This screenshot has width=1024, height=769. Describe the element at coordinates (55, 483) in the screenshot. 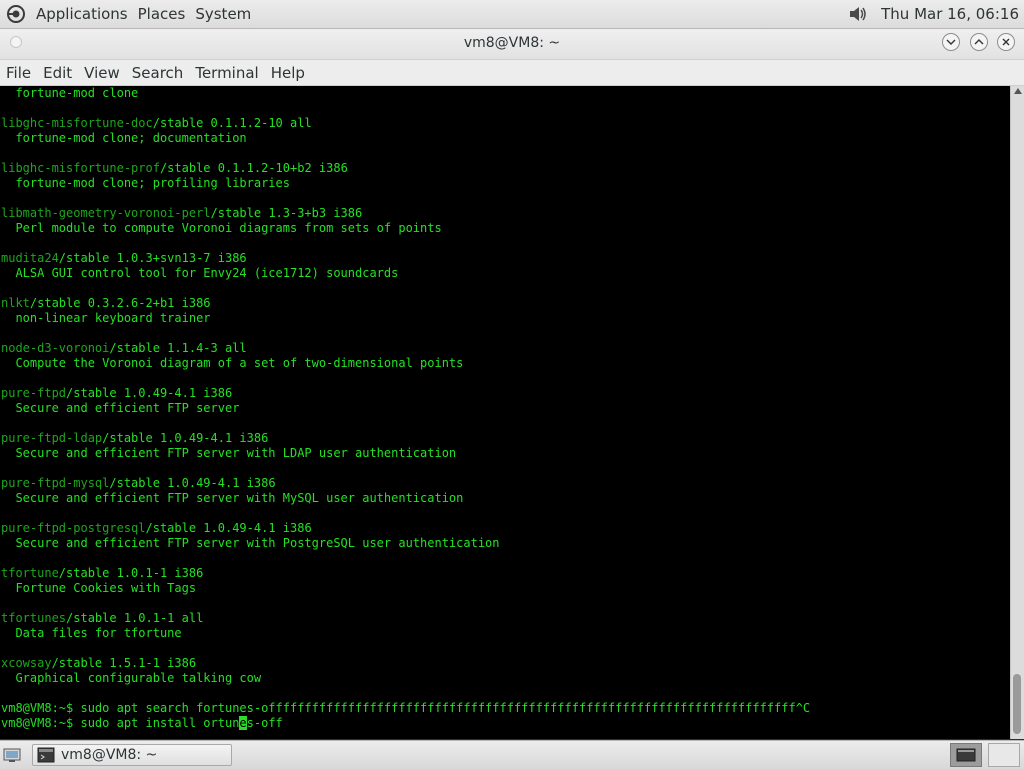

I see `package-name: pure-ftpd-mysql` at that location.